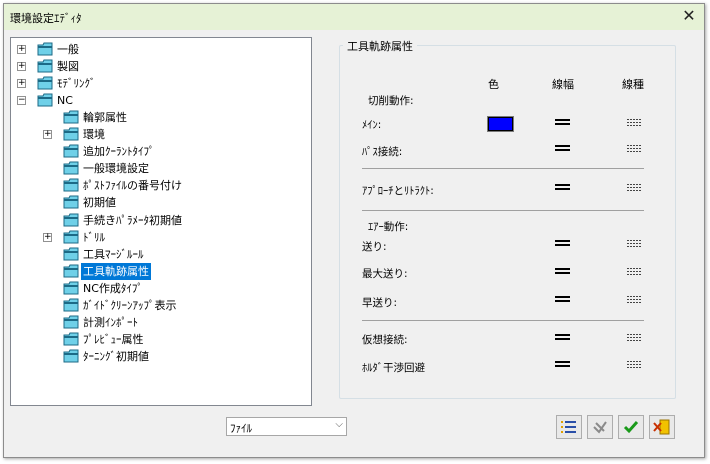  Describe the element at coordinates (562, 245) in the screenshot. I see `feed-line-width-icon` at that location.